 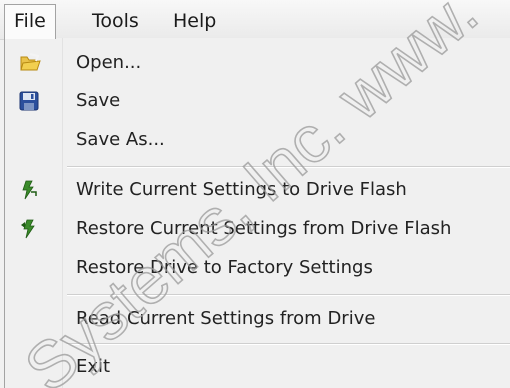 What do you see at coordinates (224, 267) in the screenshot?
I see `menu-item-restore-factory-label: Restore Drive to Factory Settings` at bounding box center [224, 267].